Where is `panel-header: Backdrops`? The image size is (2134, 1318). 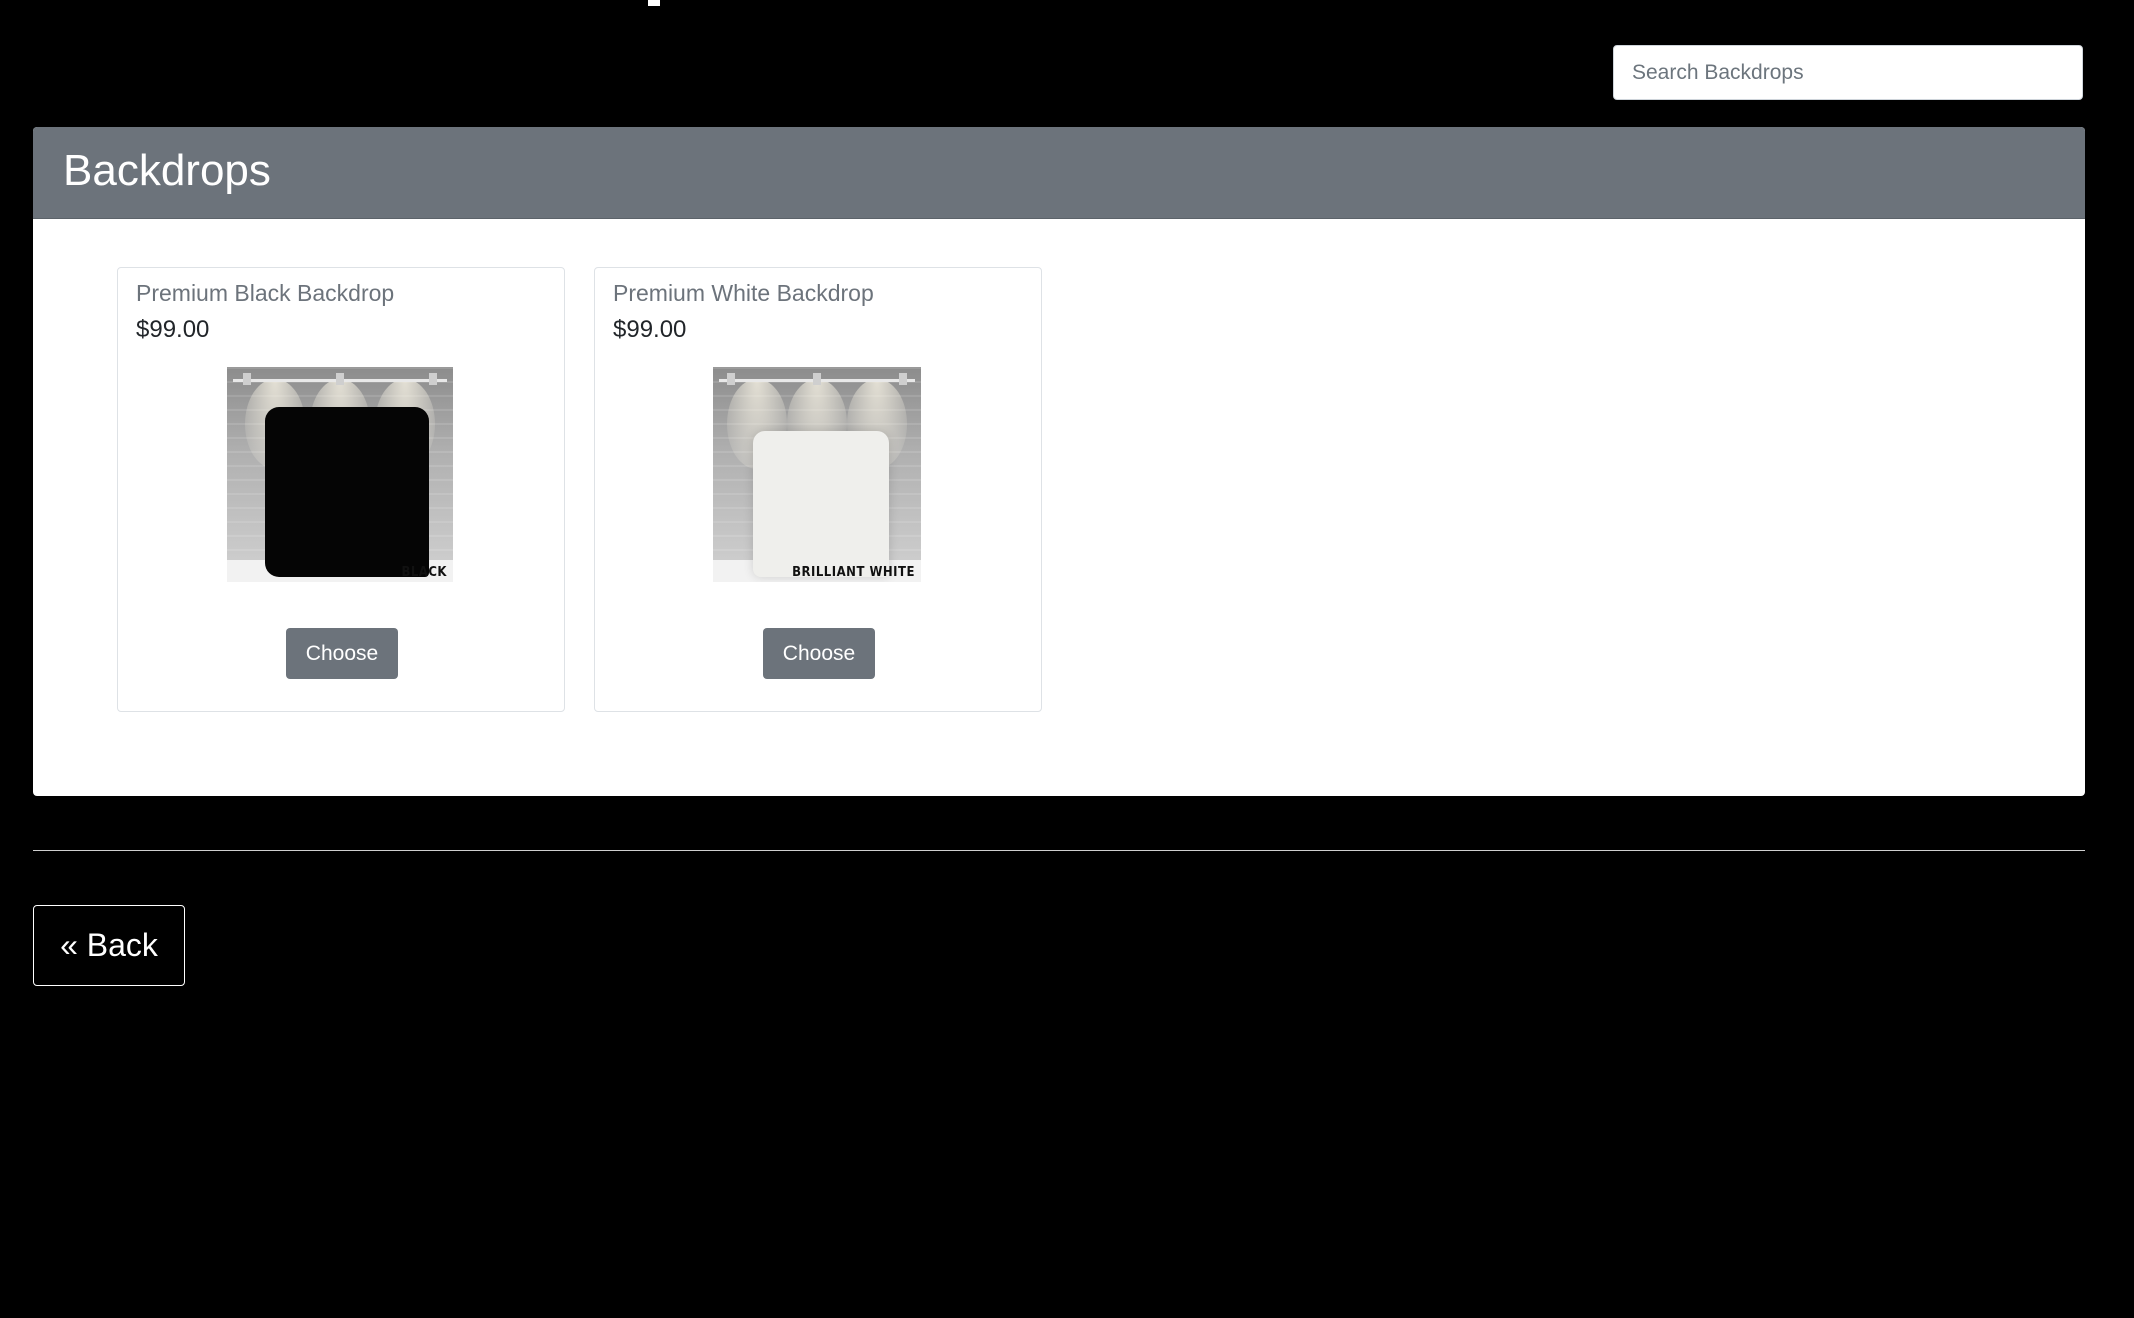 panel-header: Backdrops is located at coordinates (1059, 173).